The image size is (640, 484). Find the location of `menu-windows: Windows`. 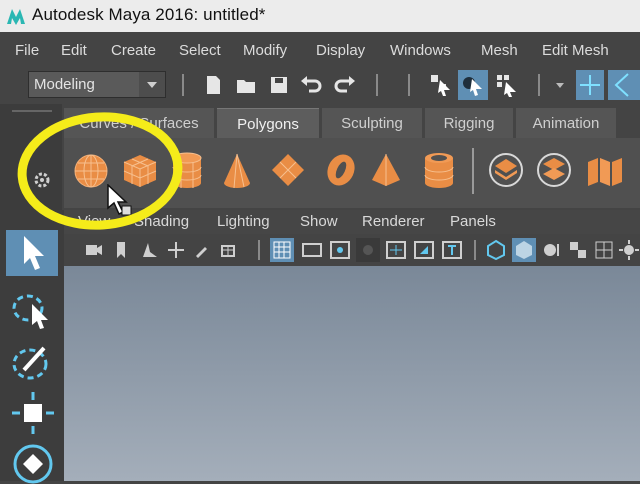

menu-windows: Windows is located at coordinates (420, 50).